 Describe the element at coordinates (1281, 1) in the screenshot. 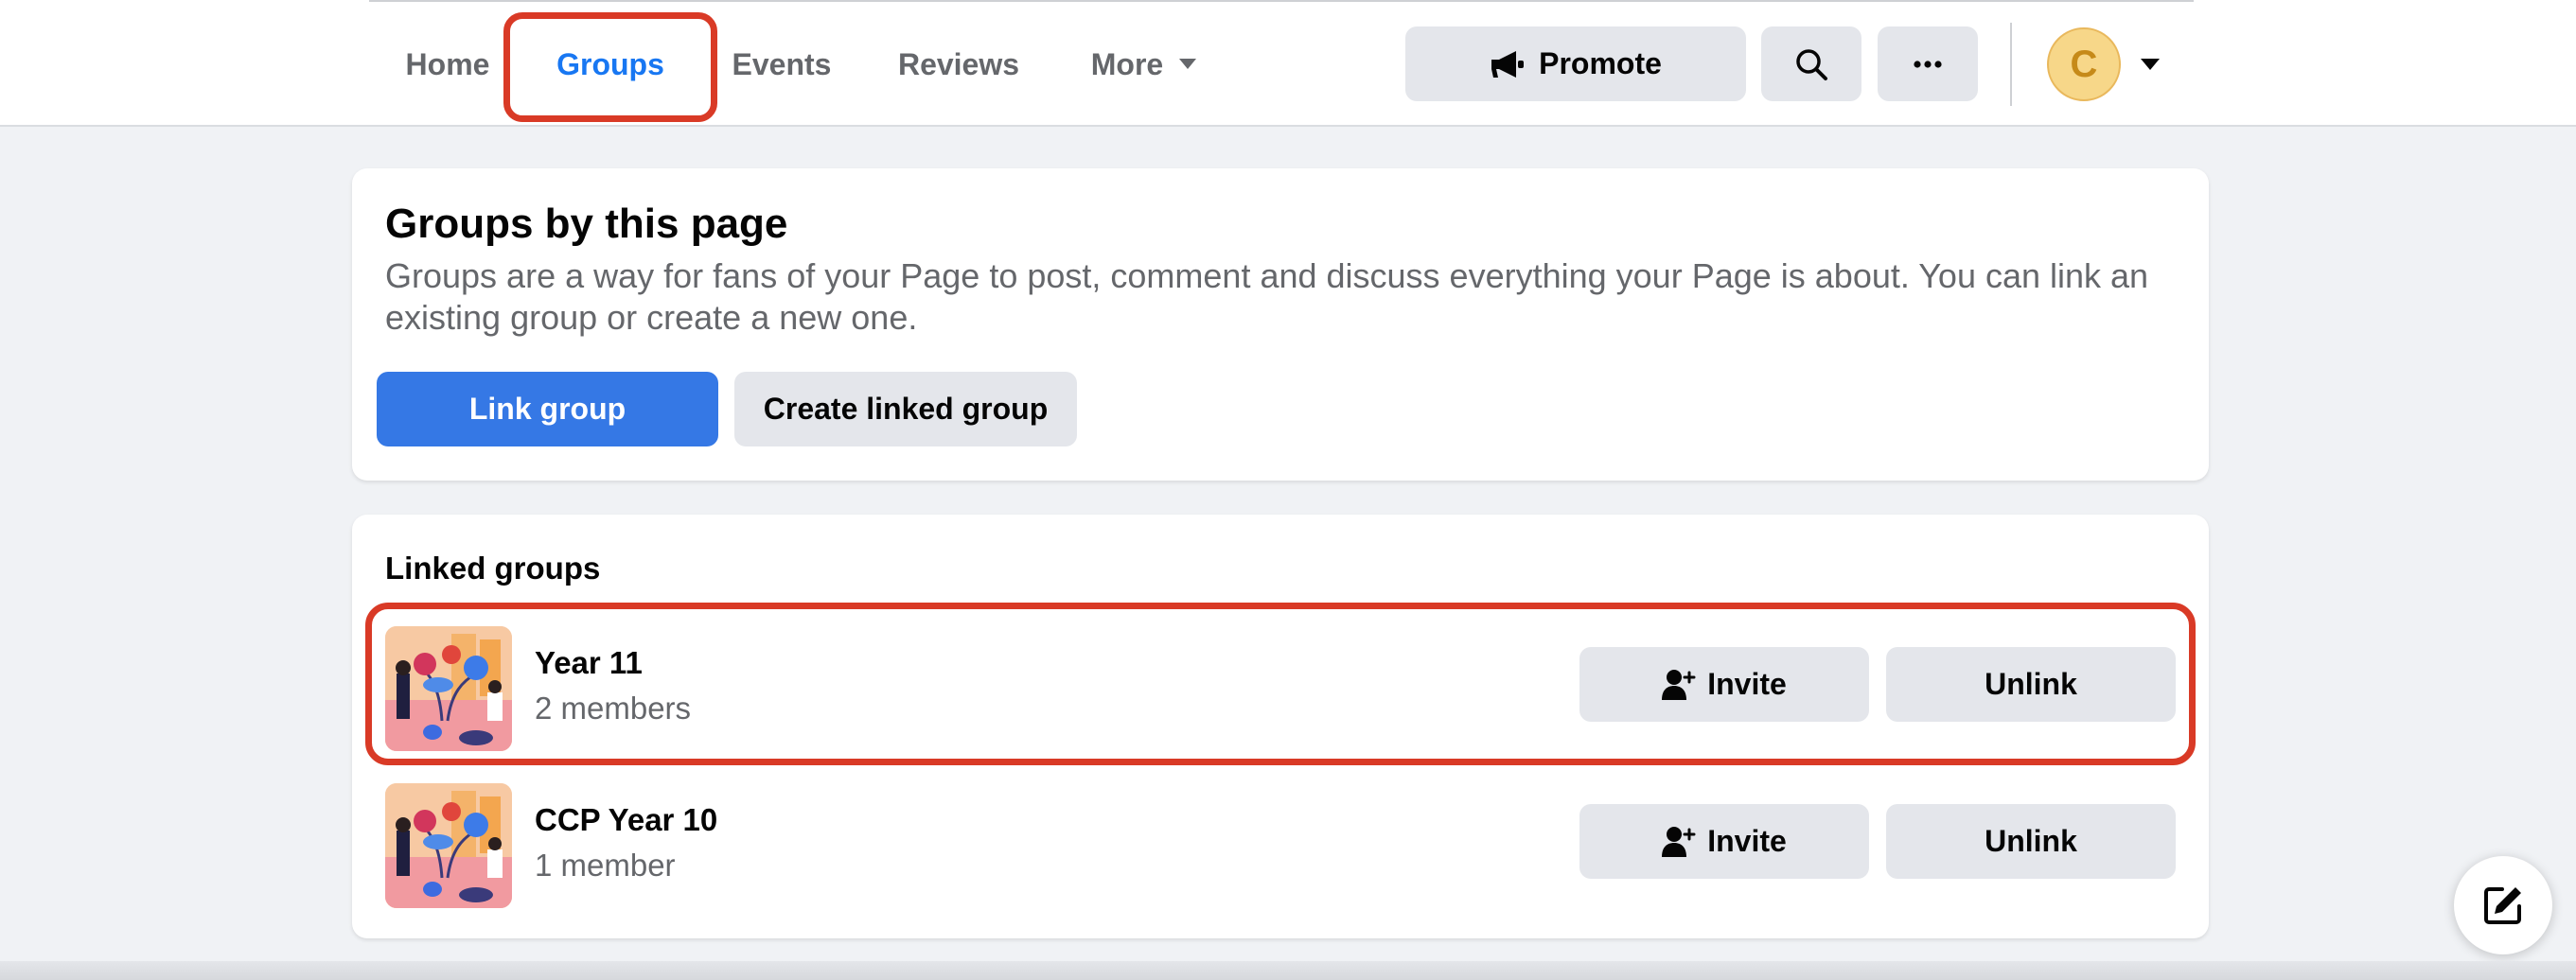

I see `top-border` at that location.